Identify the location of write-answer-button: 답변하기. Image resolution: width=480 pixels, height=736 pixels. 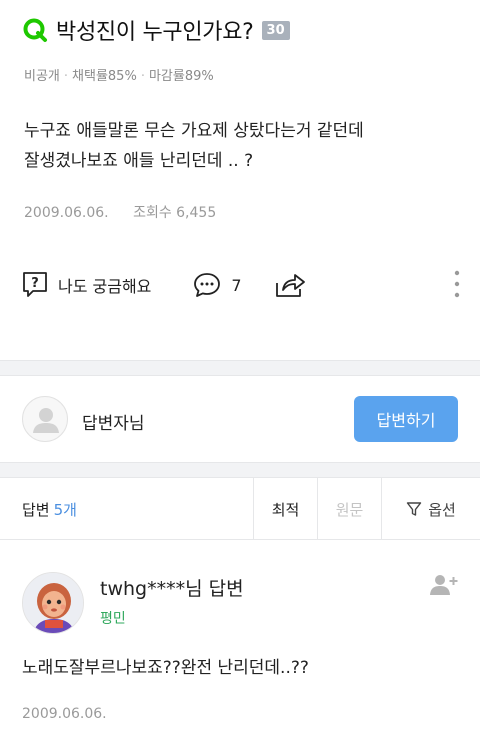
(406, 419).